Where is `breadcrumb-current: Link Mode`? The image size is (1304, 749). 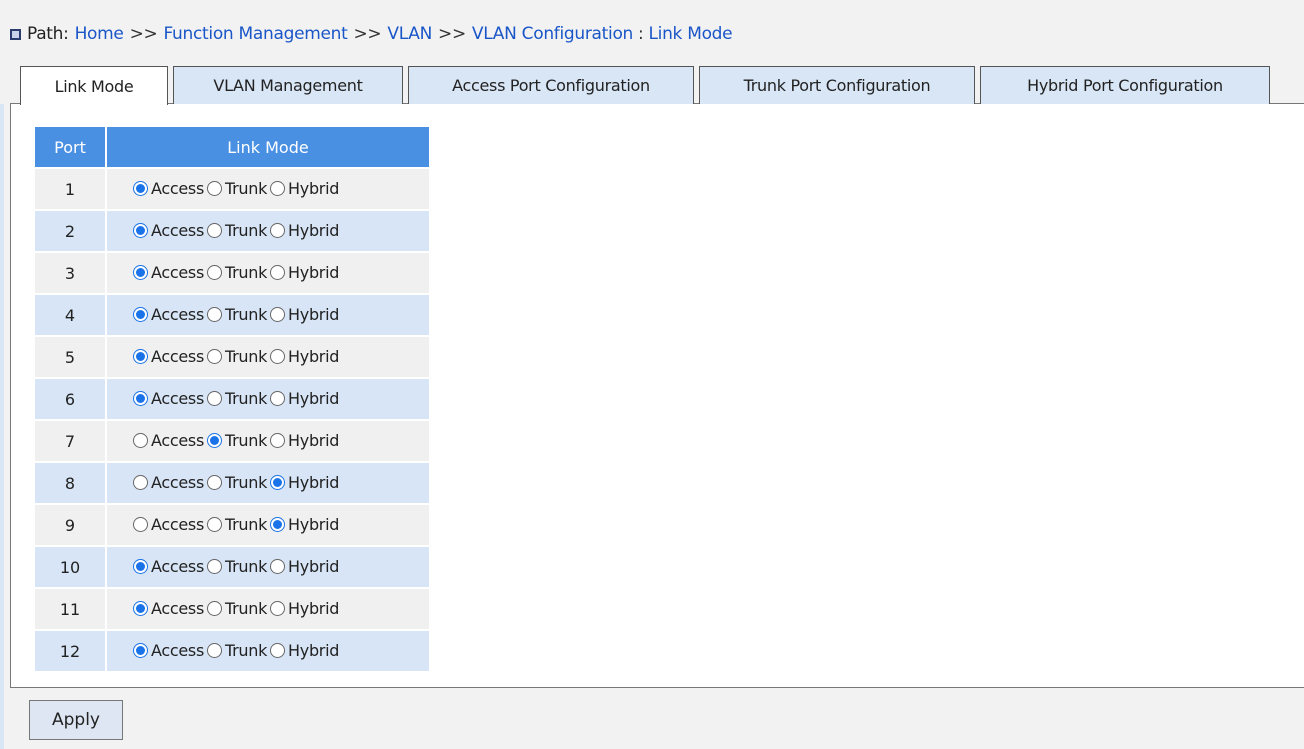
breadcrumb-current: Link Mode is located at coordinates (690, 34).